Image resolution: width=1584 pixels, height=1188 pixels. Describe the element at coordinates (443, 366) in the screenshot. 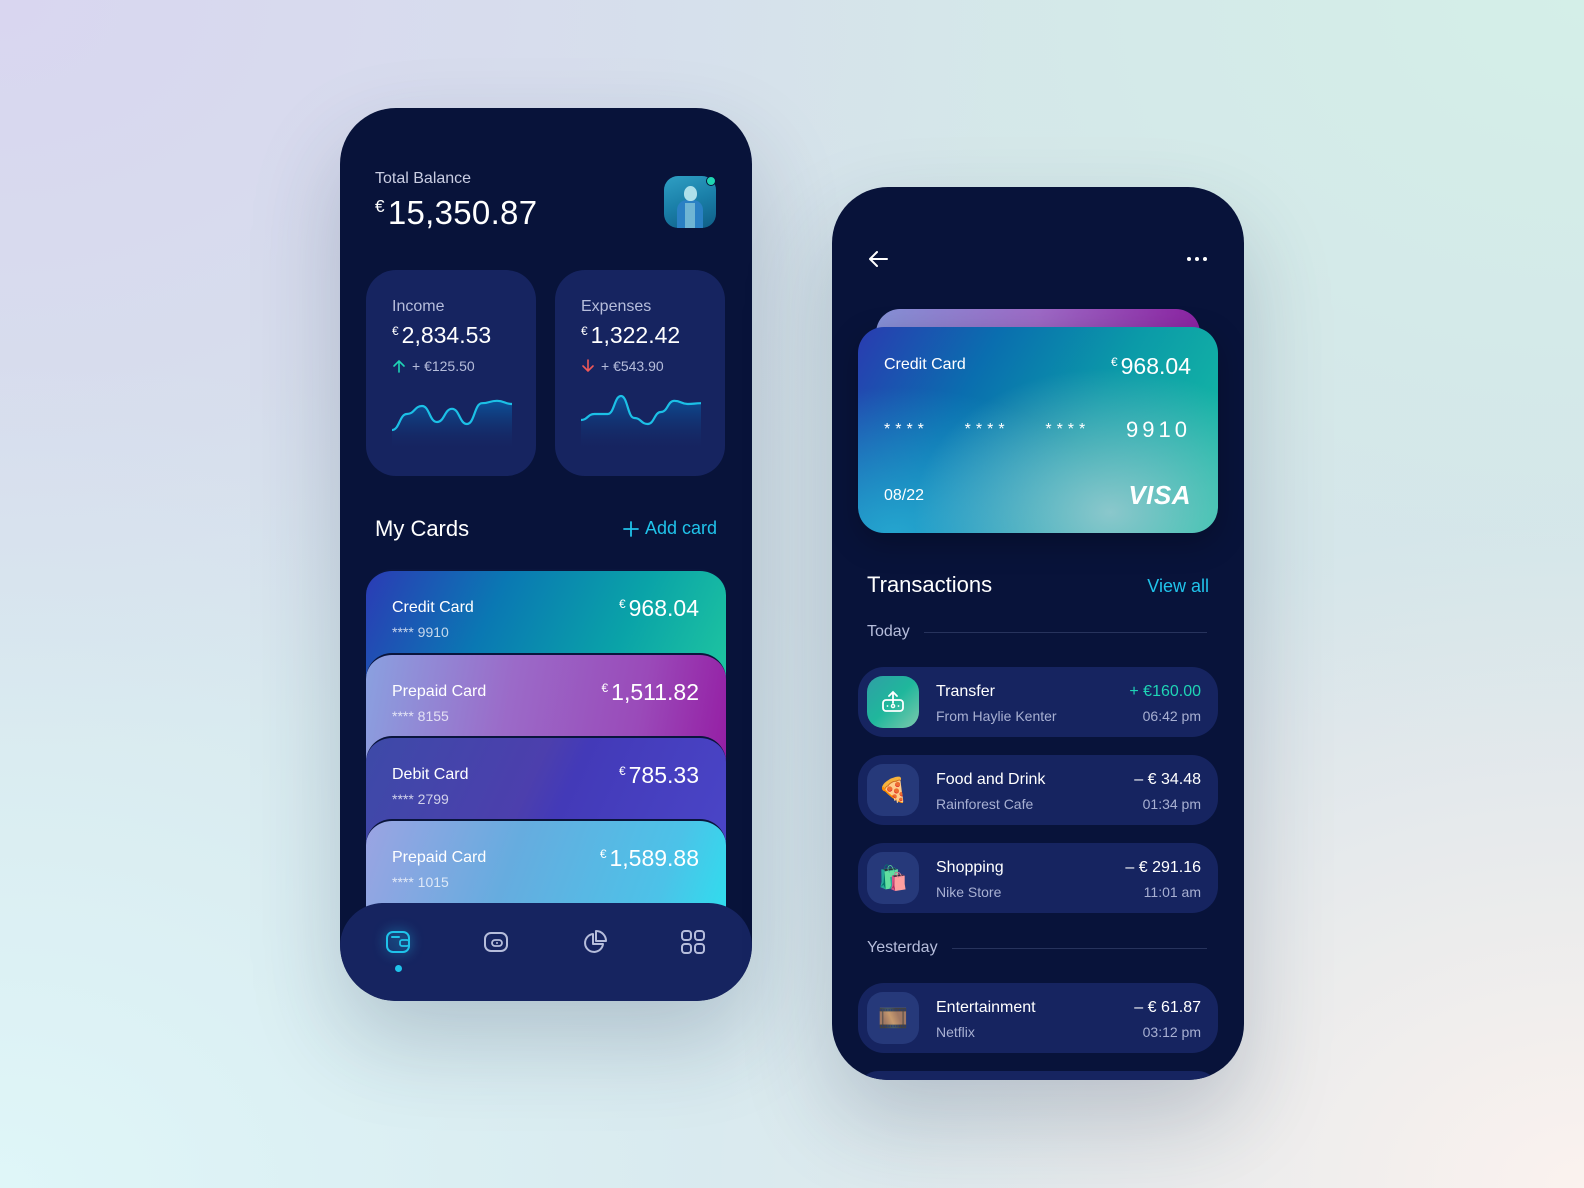

I see `income-change-value: + €125.50` at that location.